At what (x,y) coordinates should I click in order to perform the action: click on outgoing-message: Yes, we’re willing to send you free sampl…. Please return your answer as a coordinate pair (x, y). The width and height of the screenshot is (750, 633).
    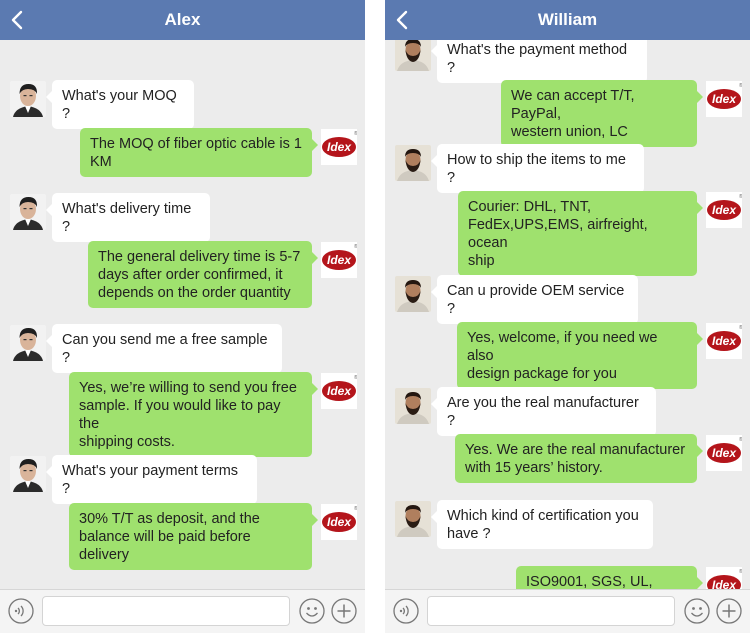
    Looking at the image, I should click on (193, 414).